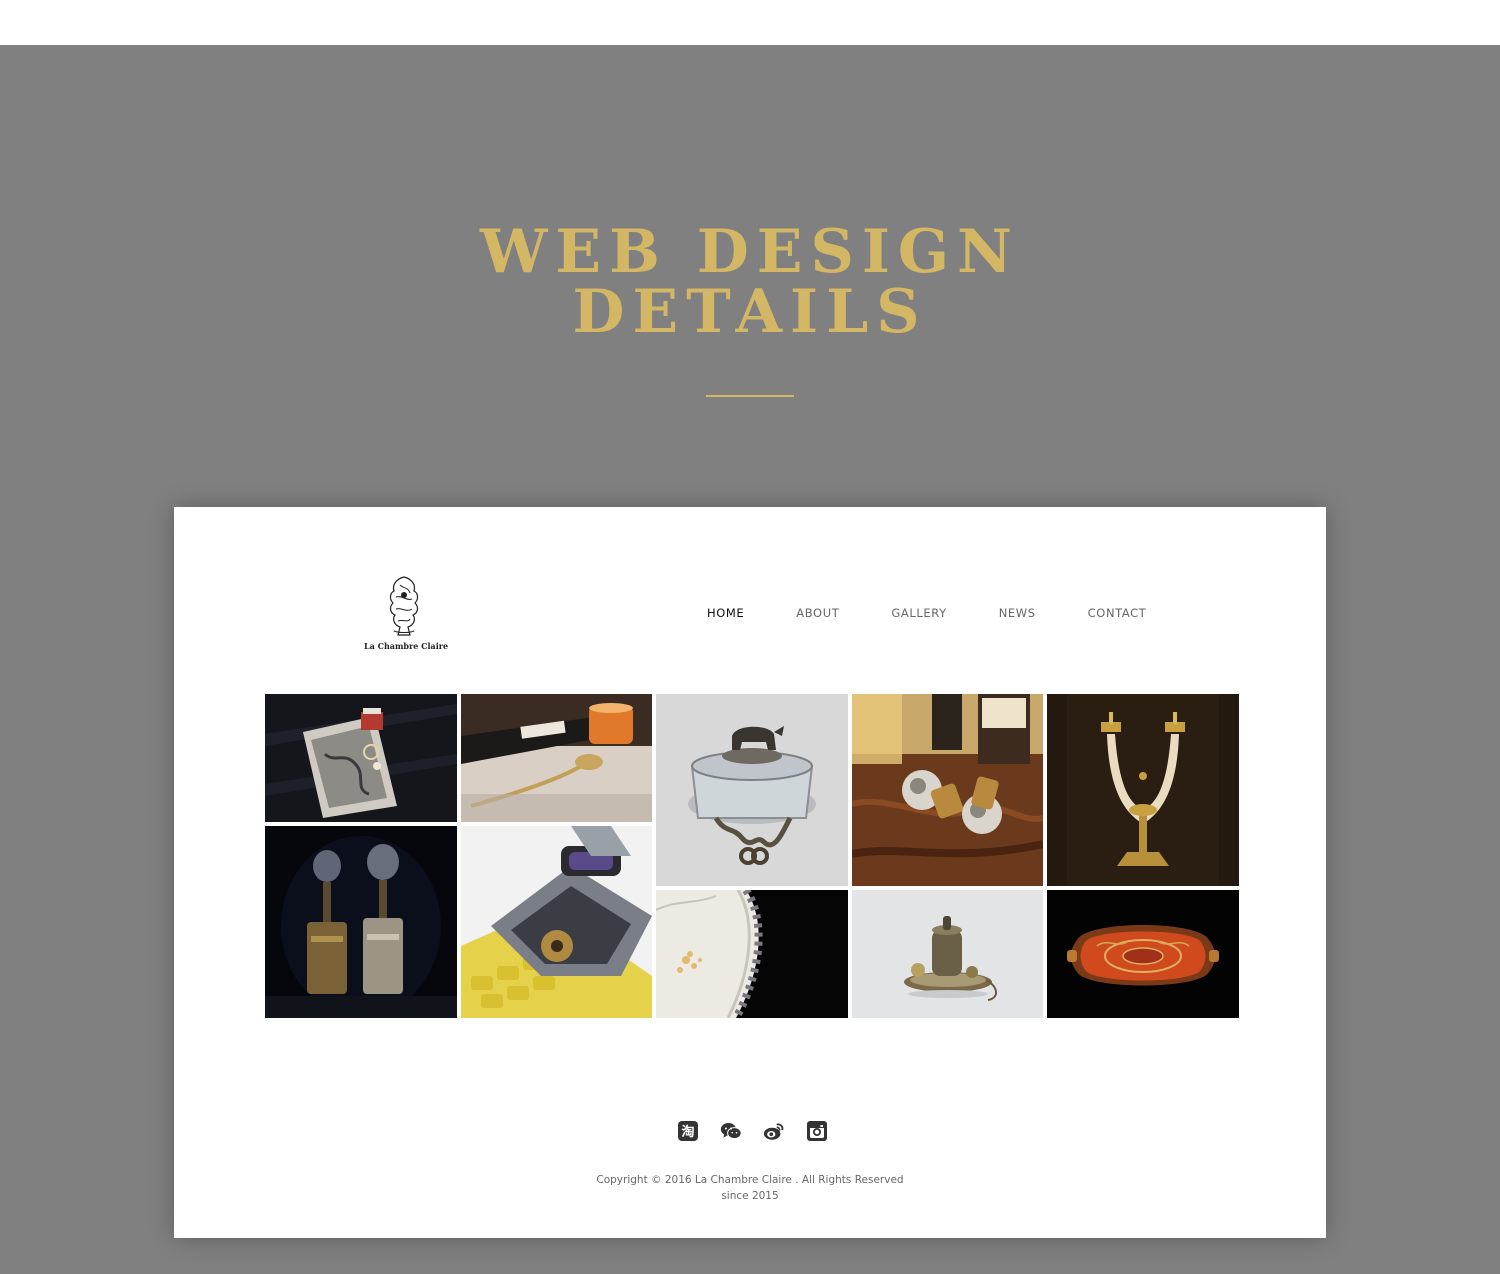  Describe the element at coordinates (752, 1131) in the screenshot. I see `social-links: 淘` at that location.